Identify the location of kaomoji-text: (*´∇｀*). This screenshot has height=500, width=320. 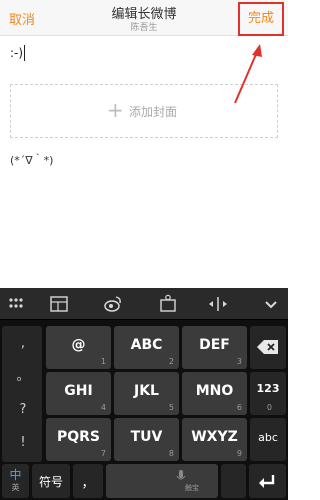
(31, 160).